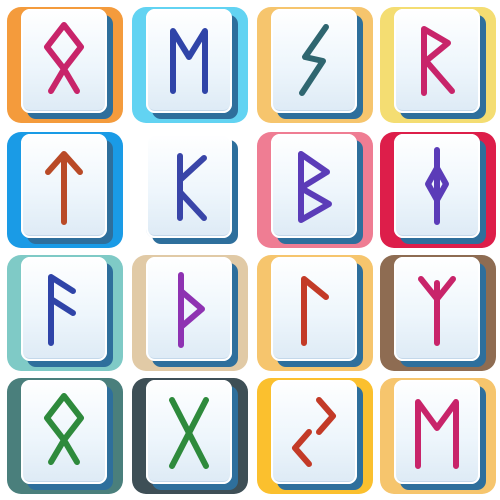  I want to click on gebo-rune-icon, so click(189, 433).